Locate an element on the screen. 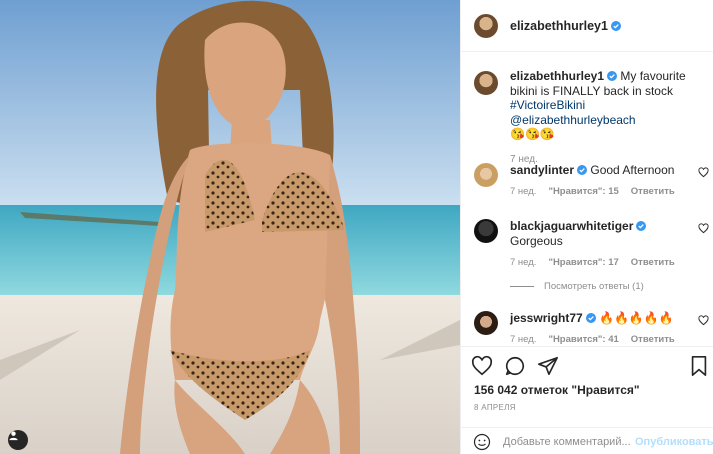 This screenshot has height=454, width=713. publish-button: Опубликовать is located at coordinates (674, 442).